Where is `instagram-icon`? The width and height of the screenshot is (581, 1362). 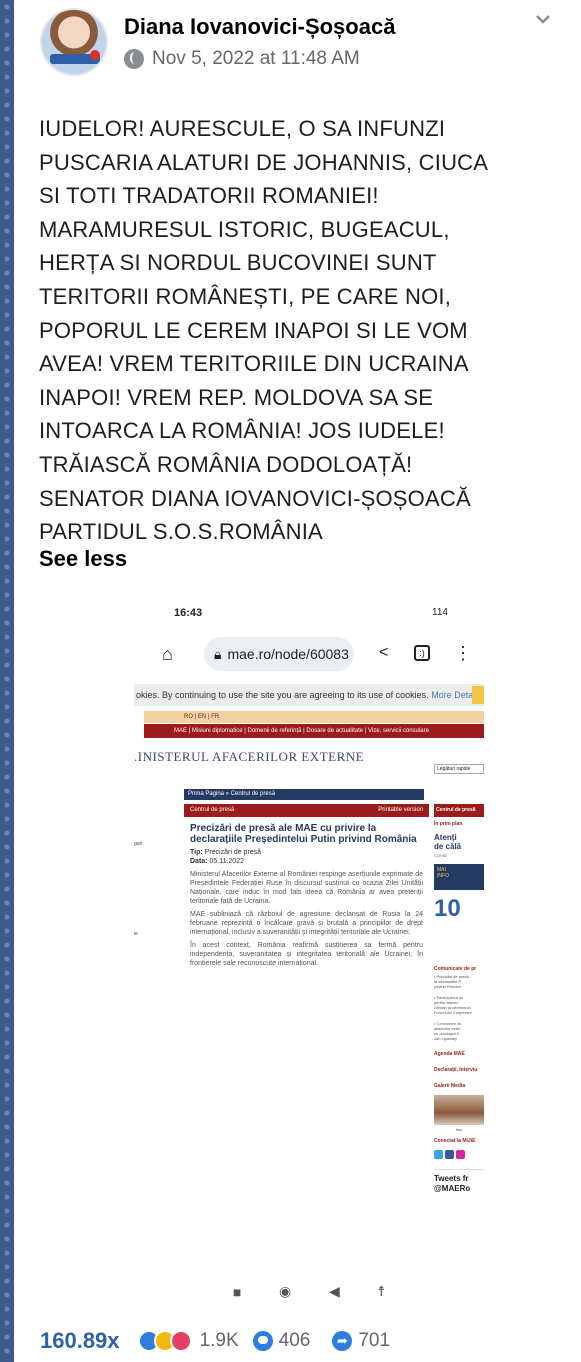
instagram-icon is located at coordinates (460, 1154).